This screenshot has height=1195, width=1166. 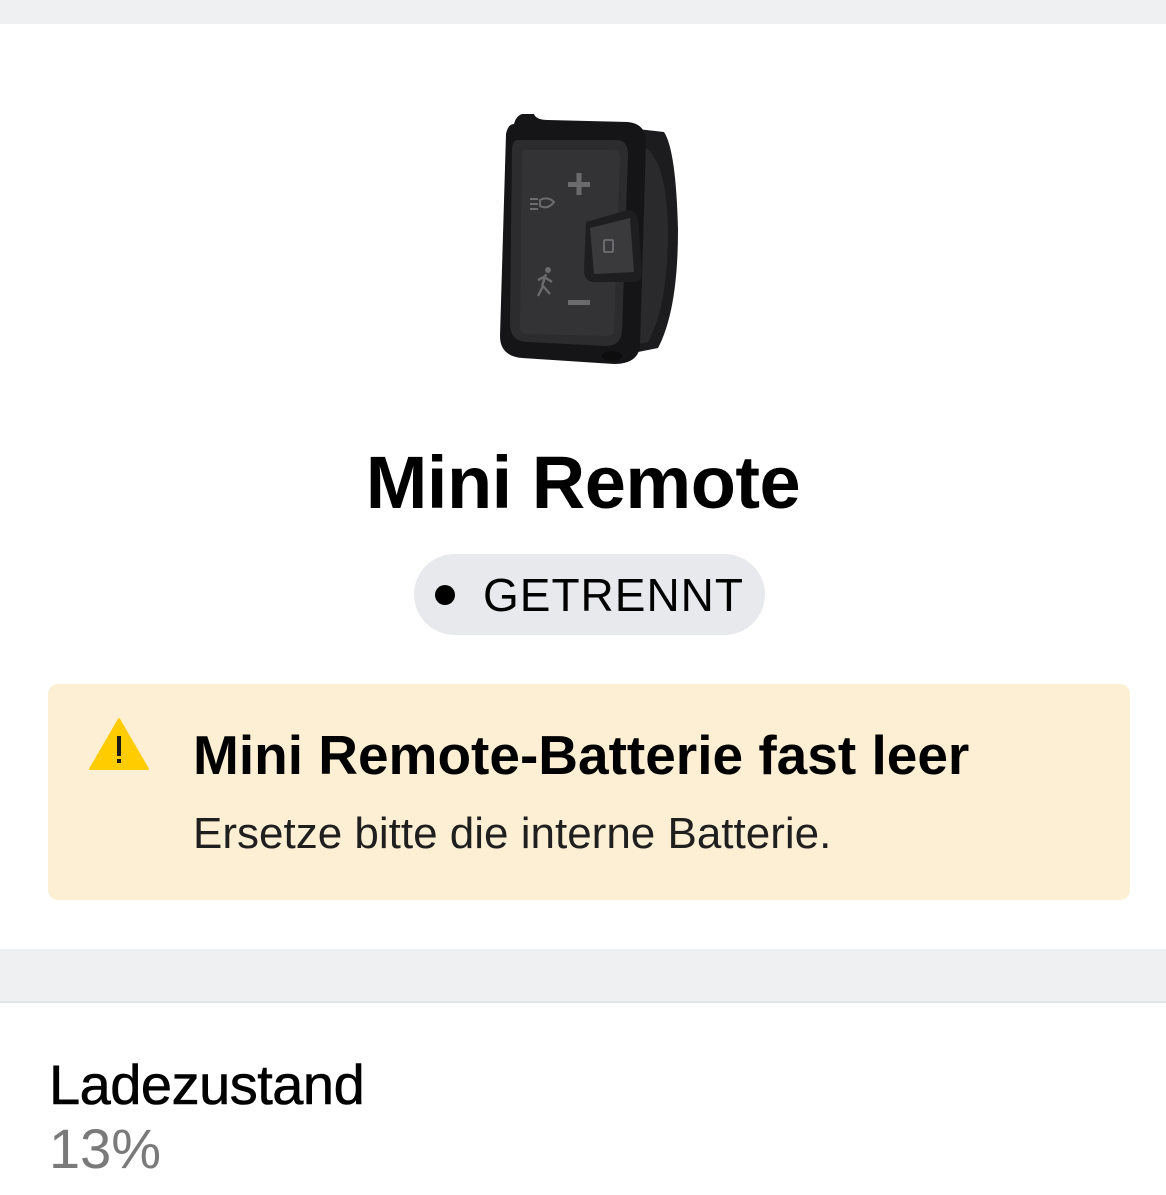 What do you see at coordinates (583, 976) in the screenshot?
I see `section-divider` at bounding box center [583, 976].